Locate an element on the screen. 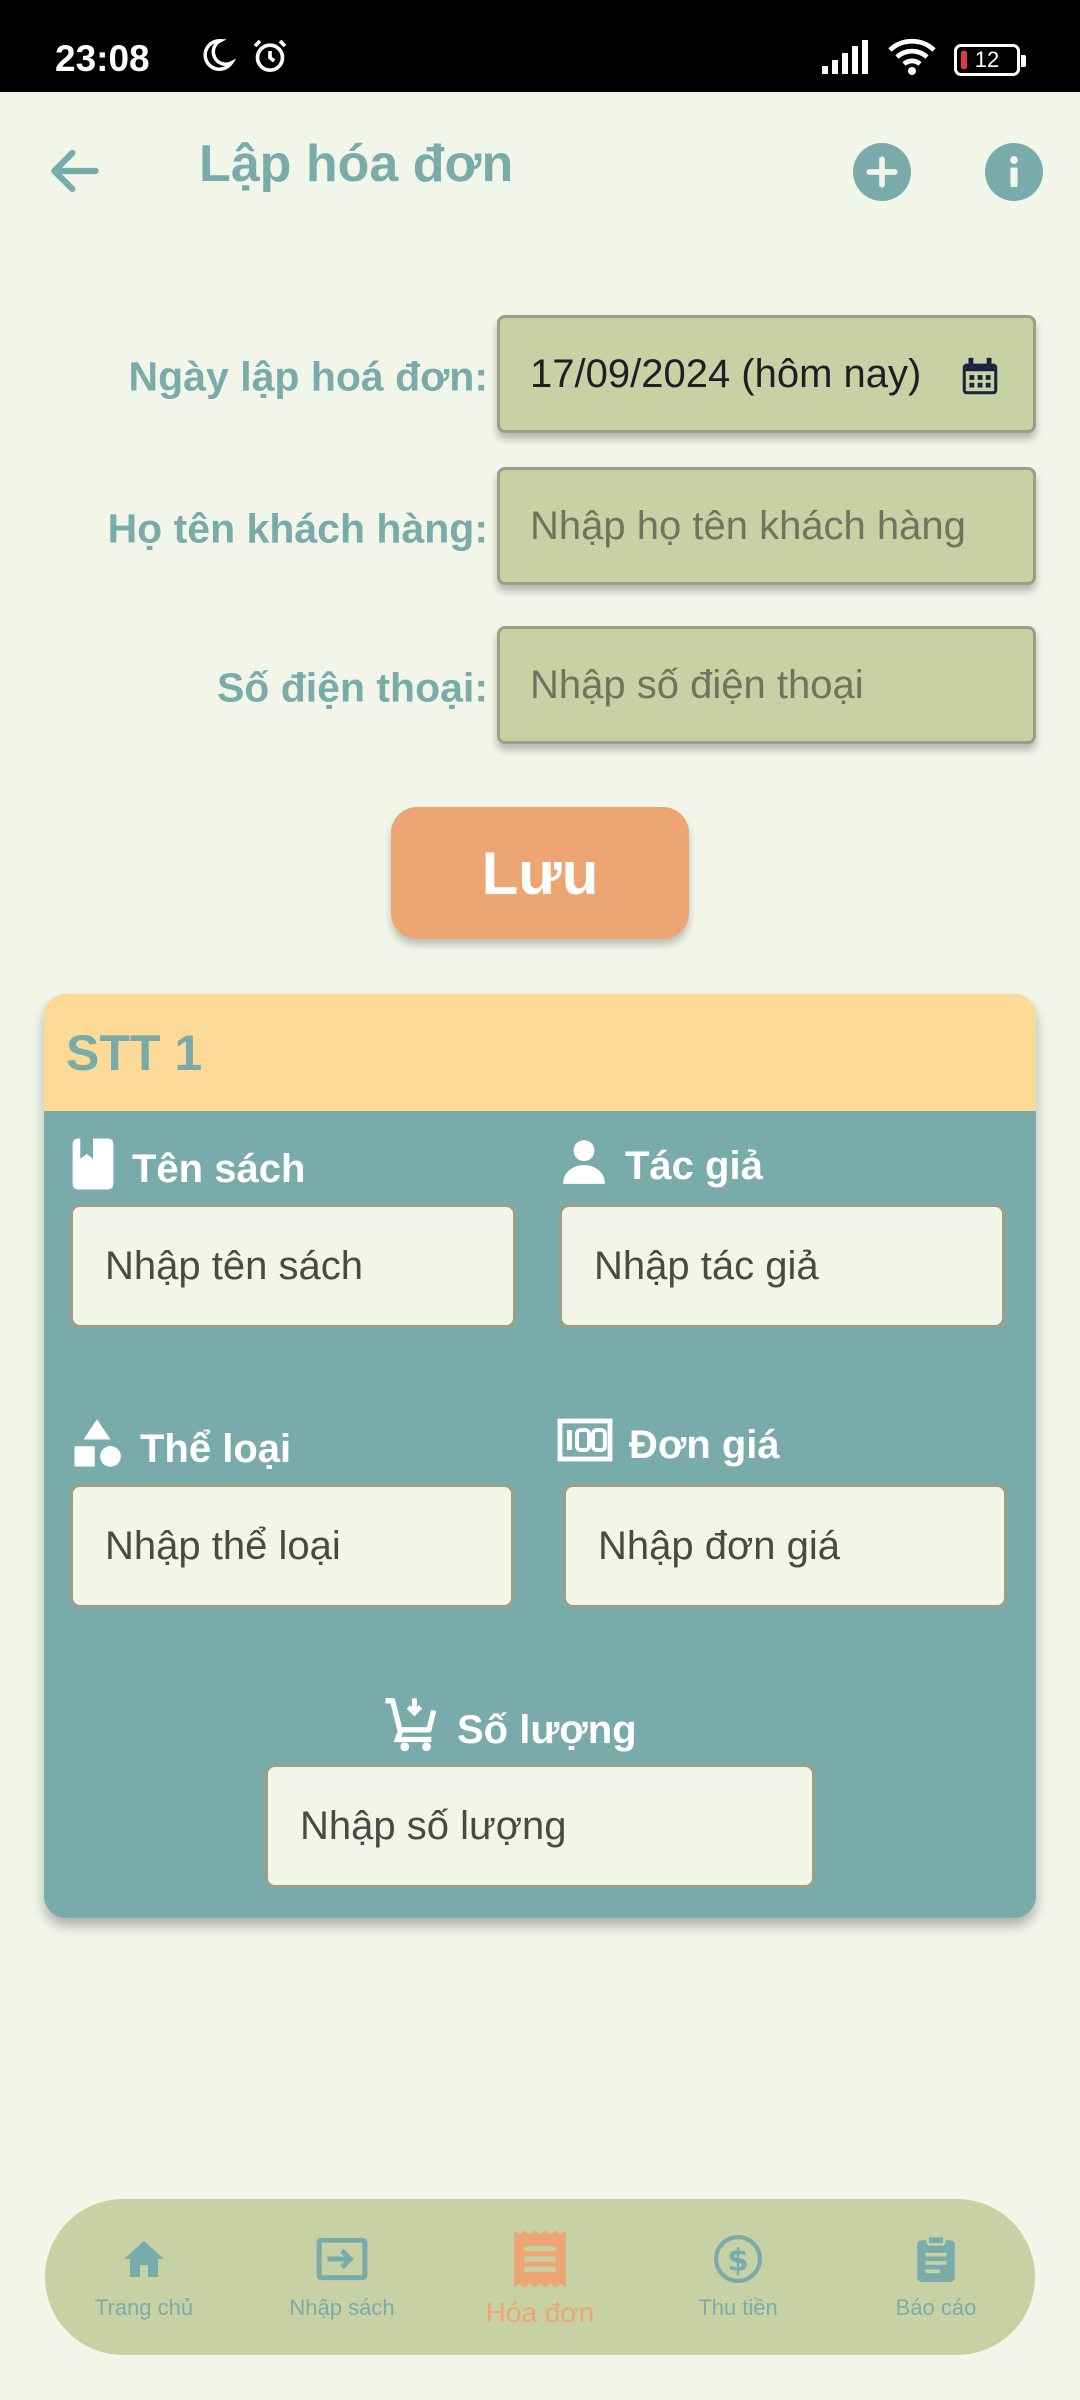 This screenshot has height=2400, width=1080. quantity-placeholder: Nhập số lượng is located at coordinates (433, 1825).